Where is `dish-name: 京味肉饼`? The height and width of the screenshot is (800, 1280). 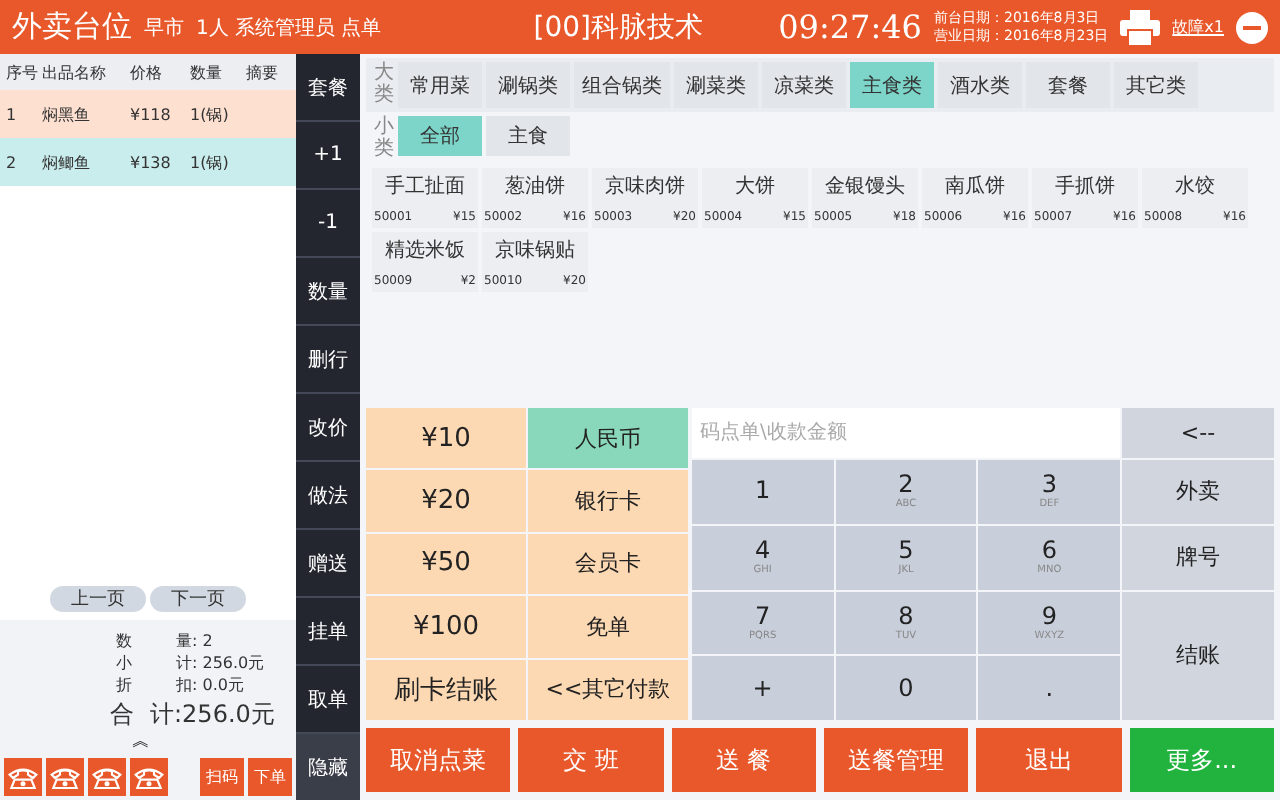 dish-name: 京味肉饼 is located at coordinates (645, 186).